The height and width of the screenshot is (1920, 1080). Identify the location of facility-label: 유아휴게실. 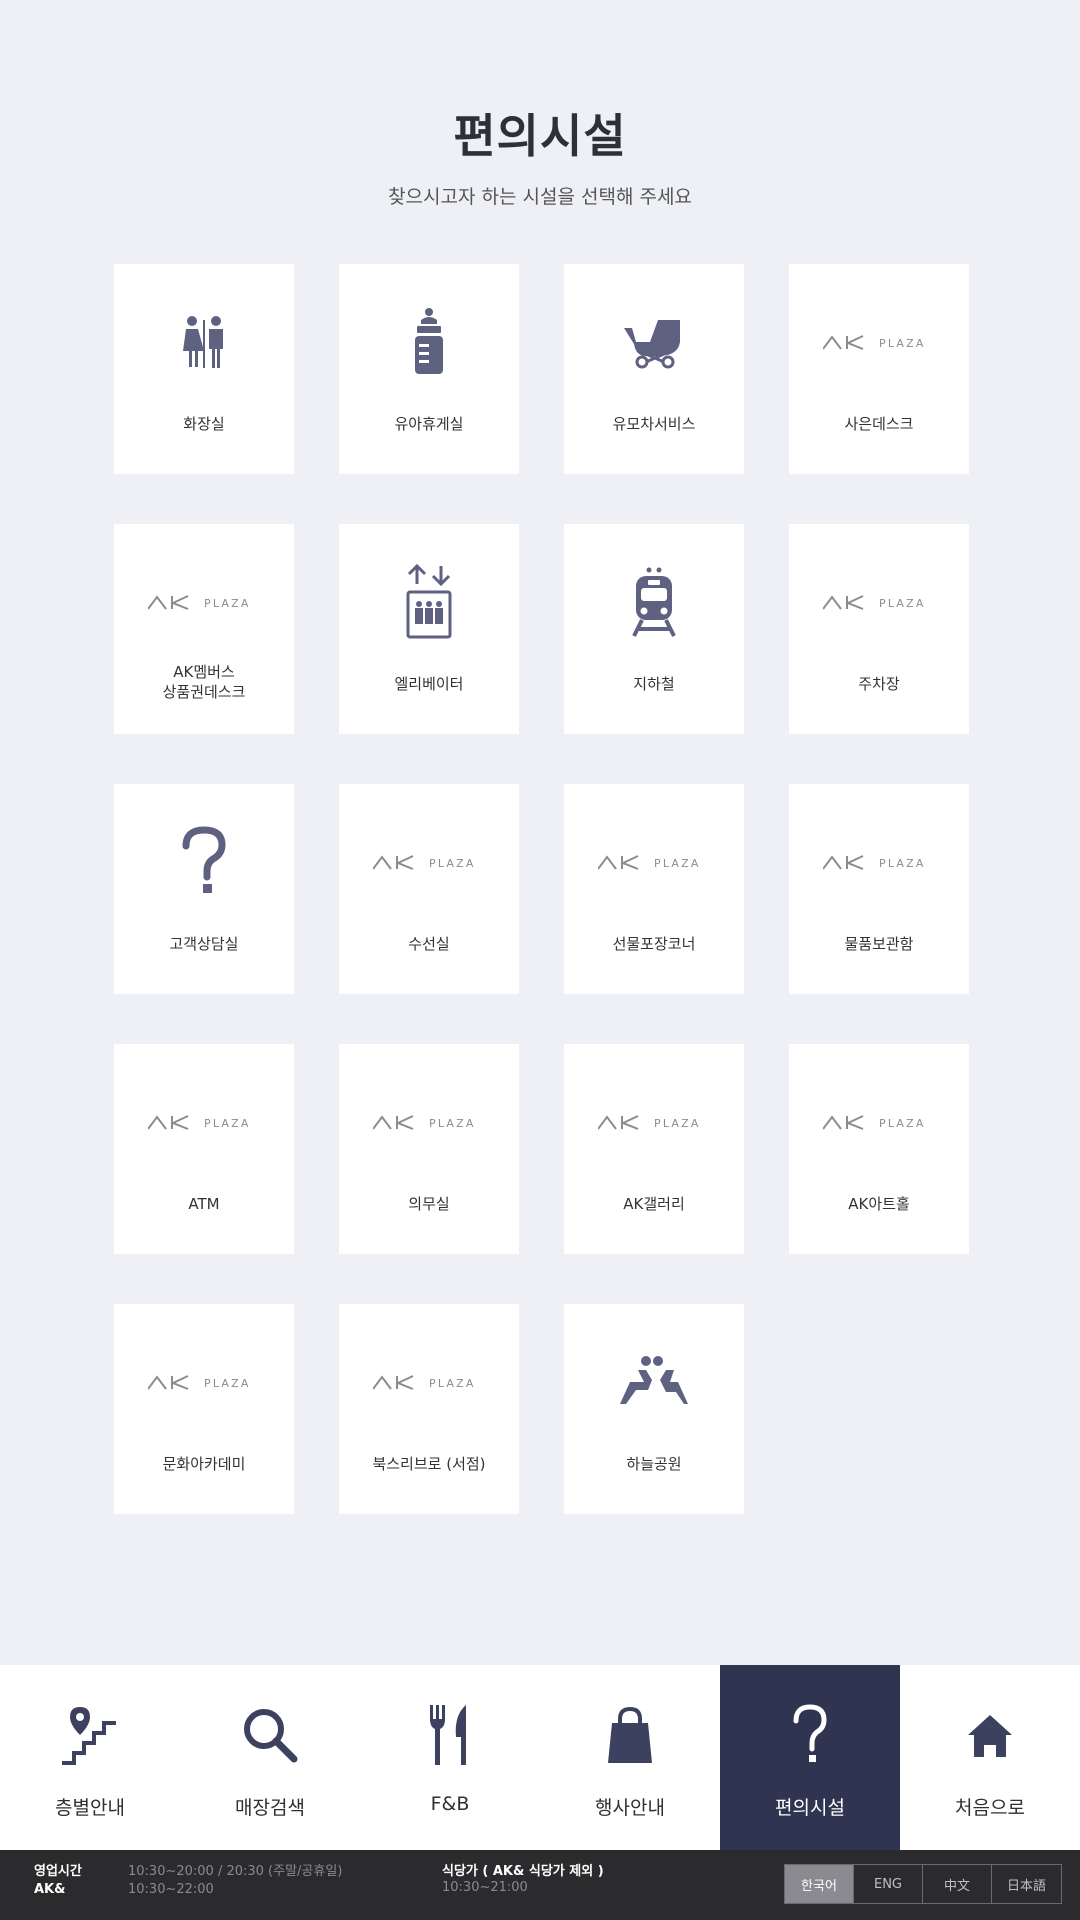
(429, 424).